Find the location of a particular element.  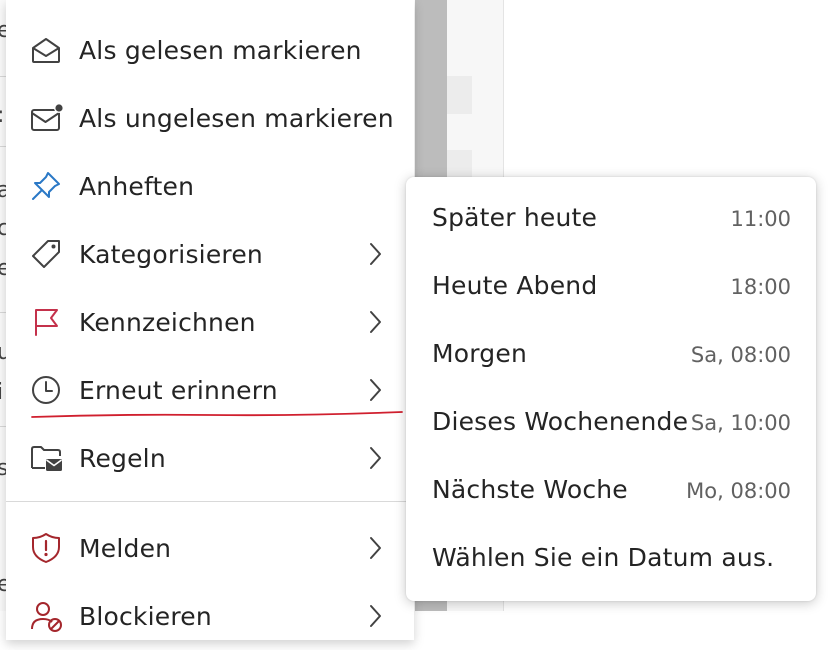

menu-item-label: Melden is located at coordinates (125, 548).